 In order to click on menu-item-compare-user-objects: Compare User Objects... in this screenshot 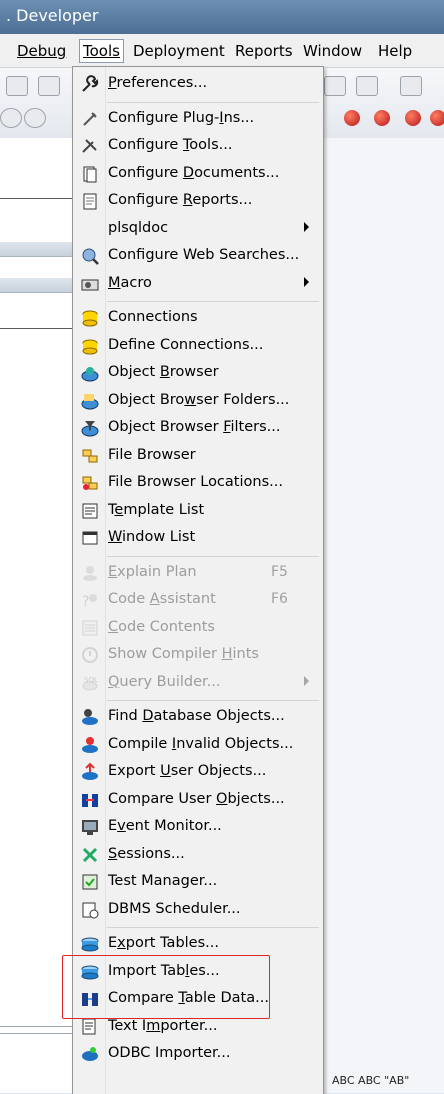, I will do `click(198, 800)`.